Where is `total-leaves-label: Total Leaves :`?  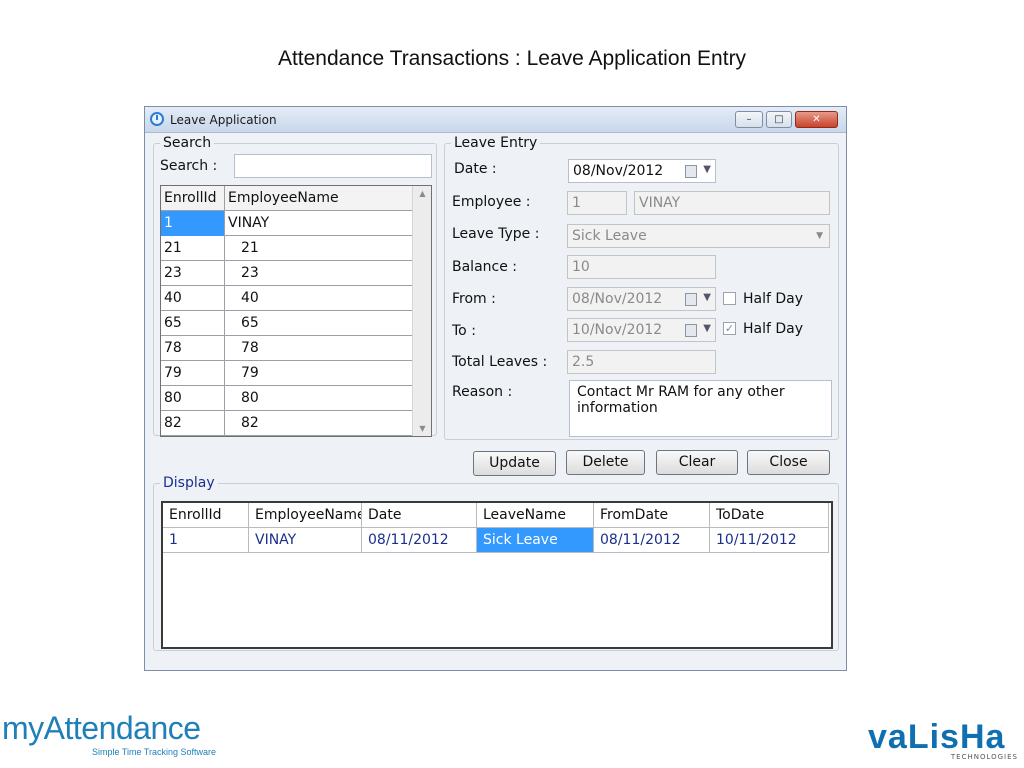
total-leaves-label: Total Leaves : is located at coordinates (500, 362).